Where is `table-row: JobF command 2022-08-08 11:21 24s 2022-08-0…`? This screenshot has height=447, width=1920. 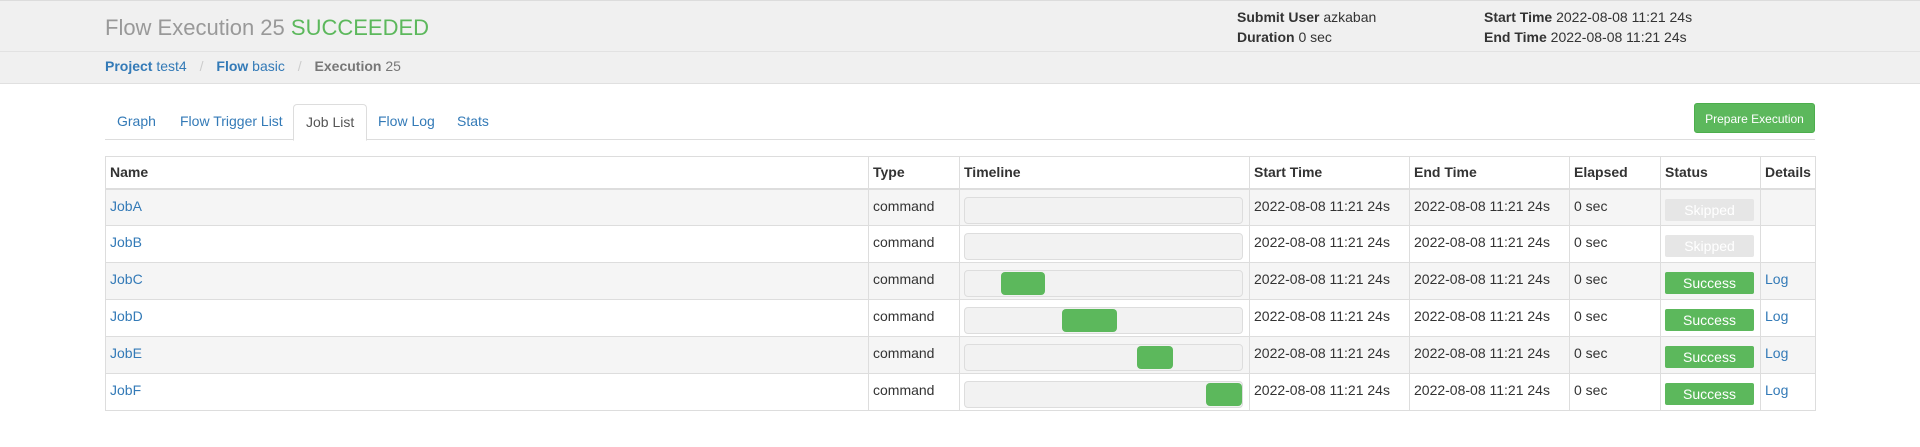 table-row: JobF command 2022-08-08 11:21 24s 2022-08-0… is located at coordinates (960, 392).